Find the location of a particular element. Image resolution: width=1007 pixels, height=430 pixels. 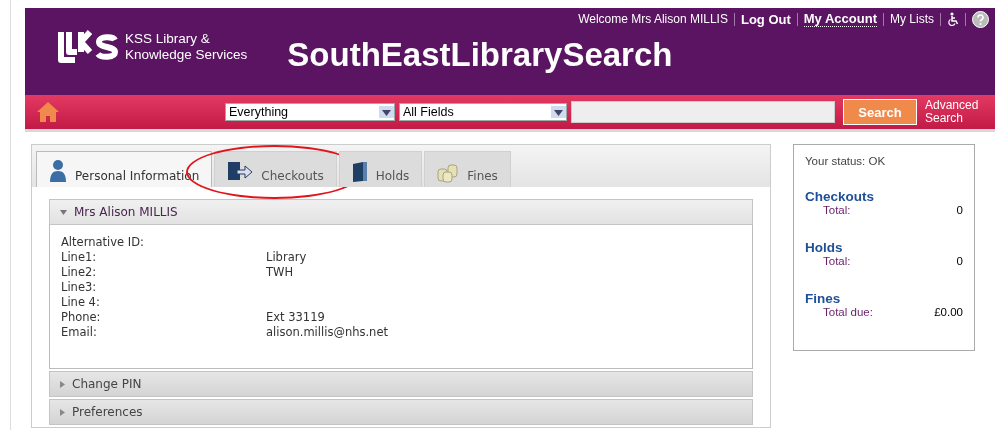

summary-heading: Holds is located at coordinates (884, 247).